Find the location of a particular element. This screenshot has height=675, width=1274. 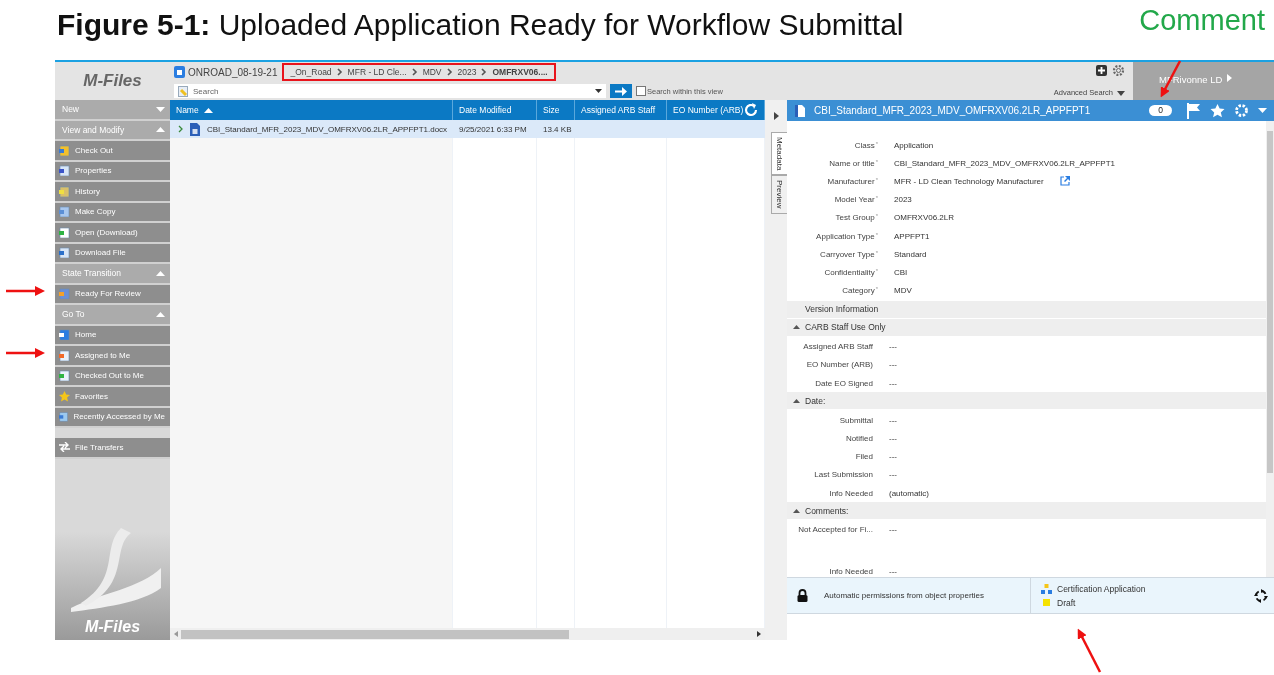

table-cell: CBI_Standard_MFR_2023_MDV_OMFRXV06.2LR_APPFPT1.docx is located at coordinates (327, 129).